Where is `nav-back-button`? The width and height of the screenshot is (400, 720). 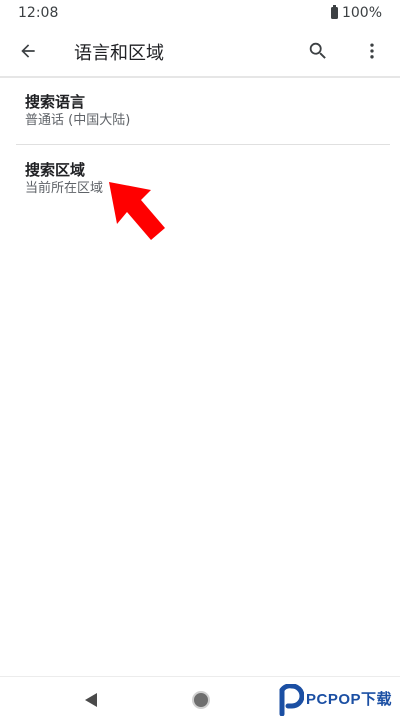
nav-back-button is located at coordinates (91, 700).